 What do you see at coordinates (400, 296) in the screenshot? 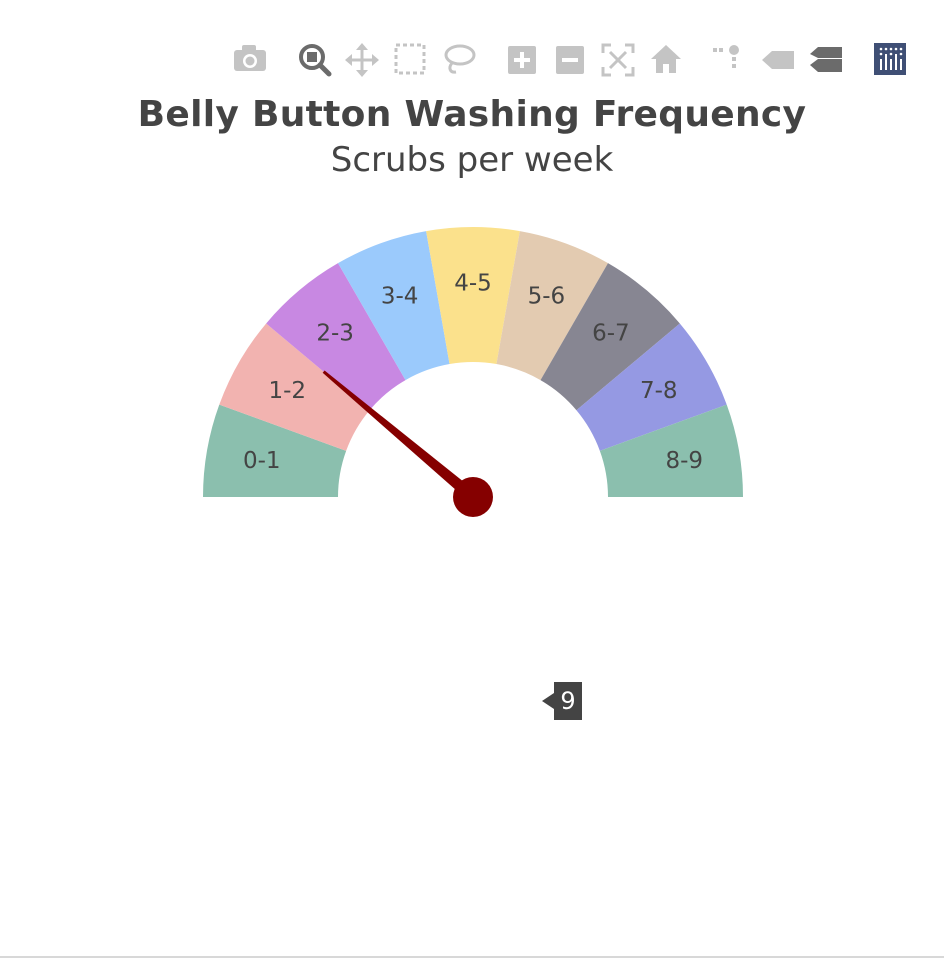
I see `gauge-segment-label: 3-4` at bounding box center [400, 296].